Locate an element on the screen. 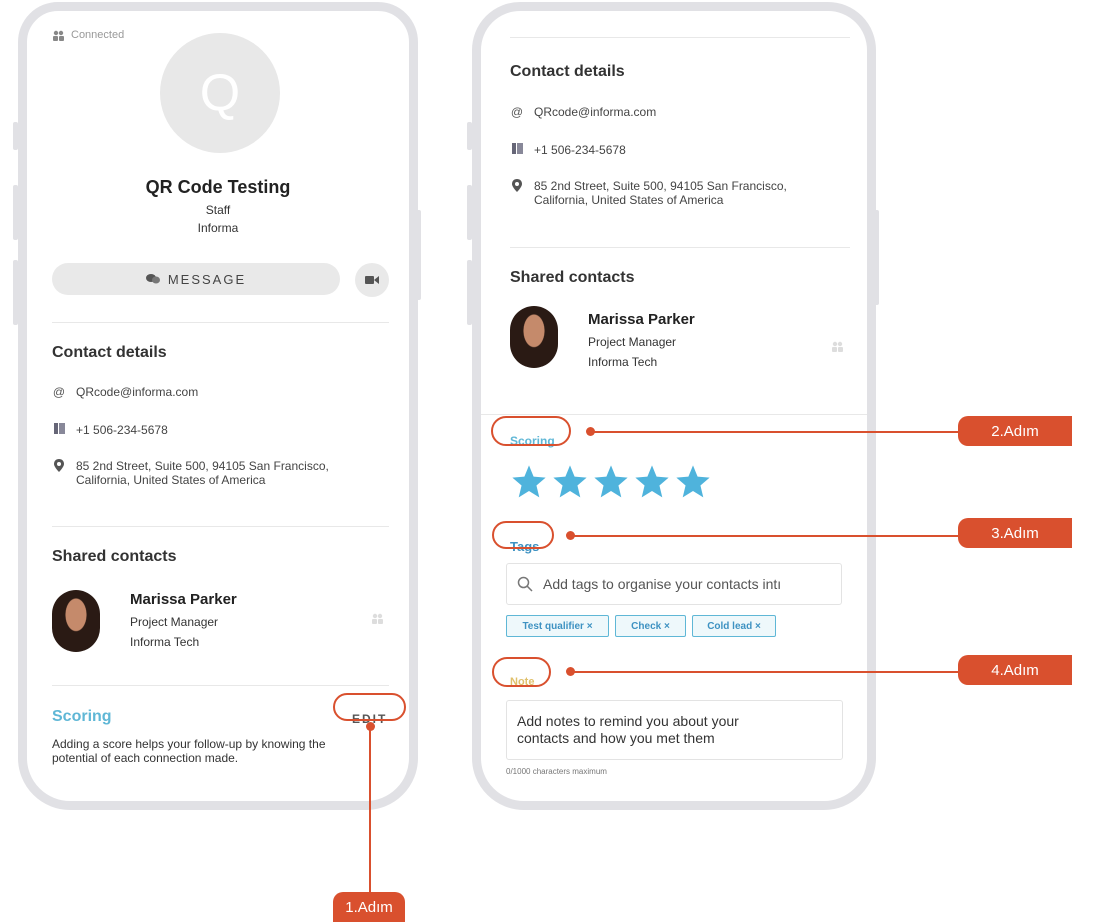 This screenshot has width=1104, height=922. search-icon is located at coordinates (525, 584).